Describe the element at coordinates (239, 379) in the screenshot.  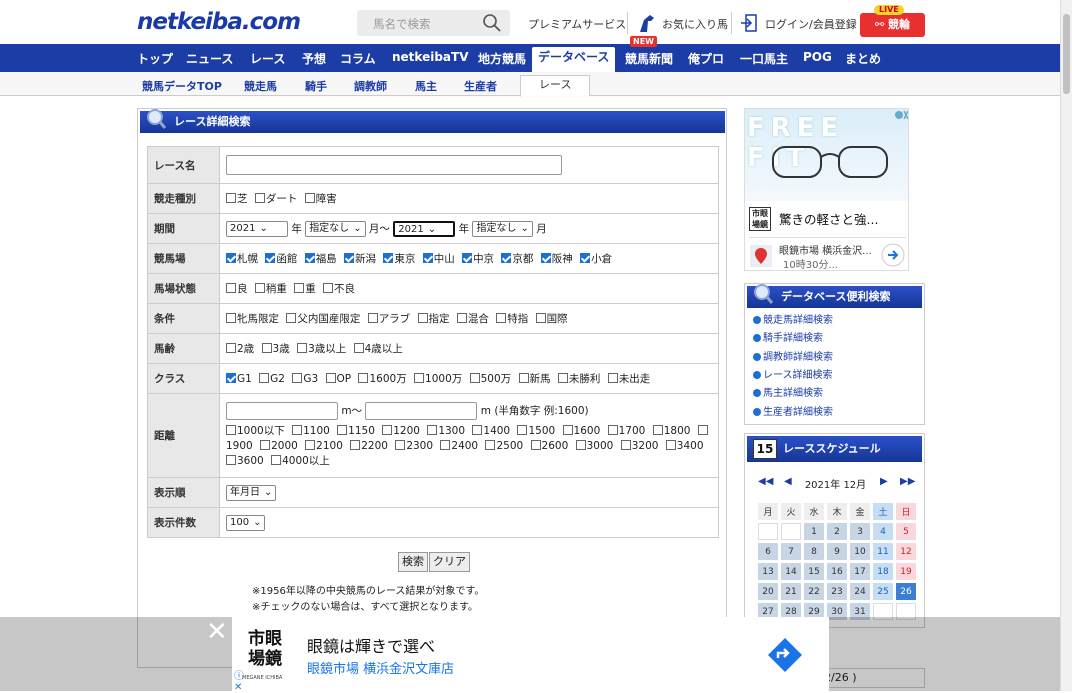
I see `checkbox-option: G1` at that location.